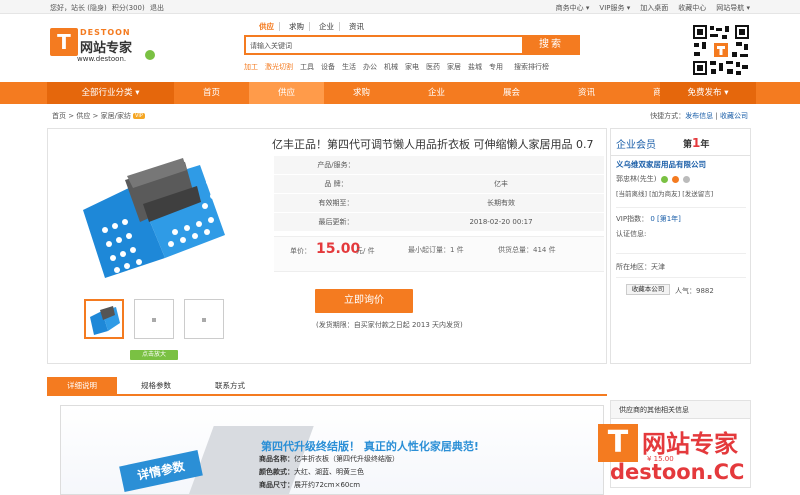  I want to click on attribute-value, so click(501, 165).